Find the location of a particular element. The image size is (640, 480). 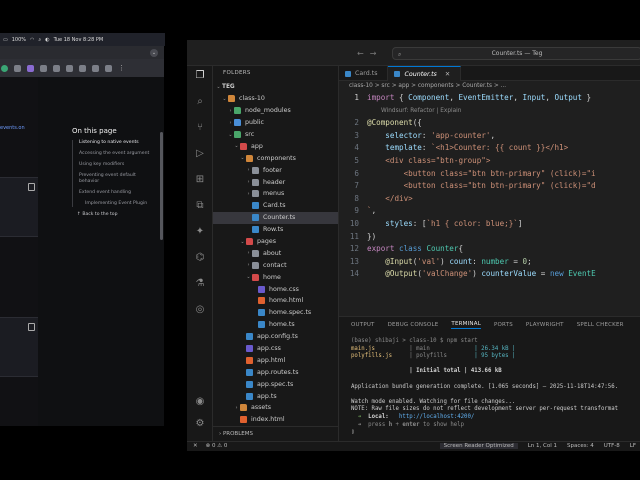

source-control-icon: ⑂ is located at coordinates (200, 128).